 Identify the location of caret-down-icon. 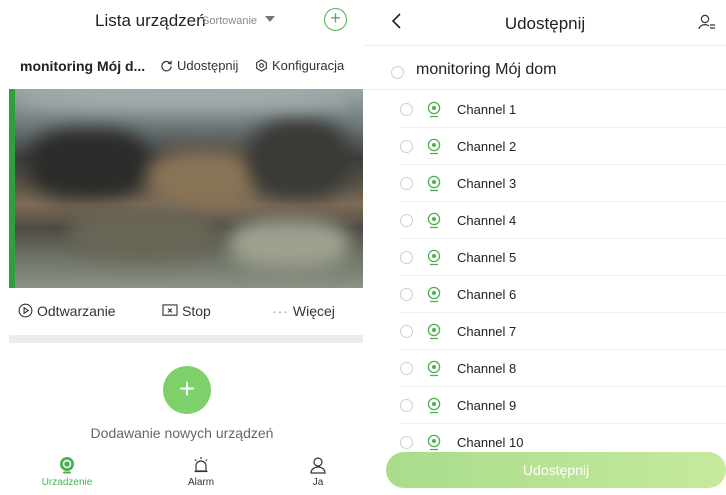
(270, 19).